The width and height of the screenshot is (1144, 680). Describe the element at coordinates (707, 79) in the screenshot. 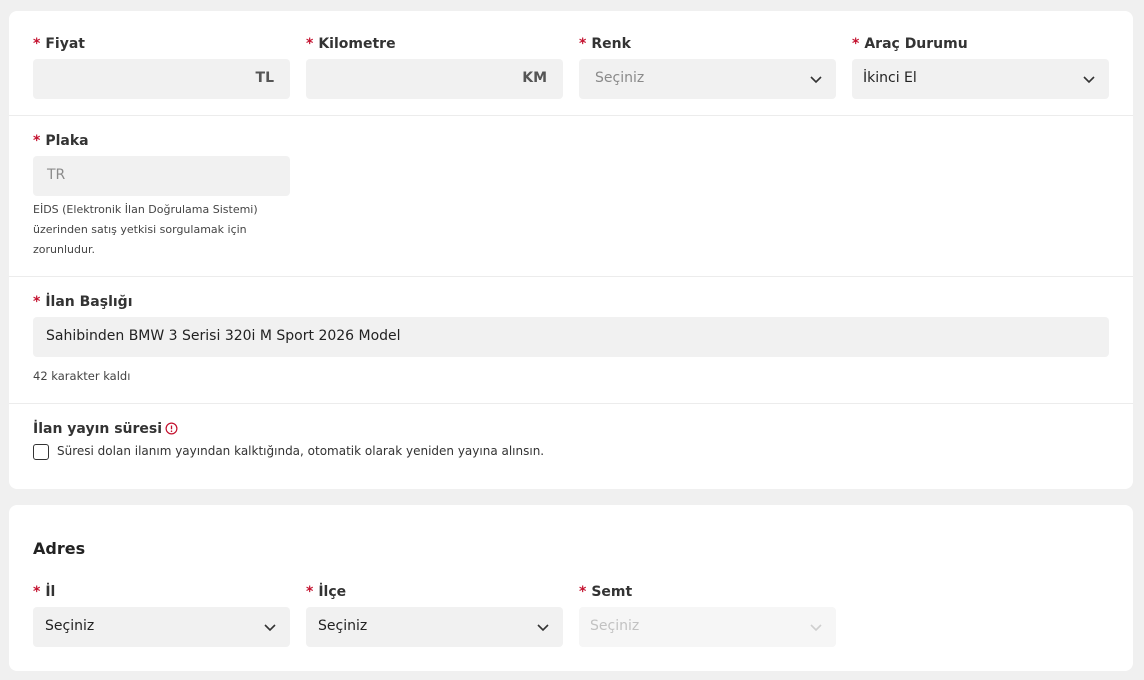

I see `color-select: Seçiniz` at that location.